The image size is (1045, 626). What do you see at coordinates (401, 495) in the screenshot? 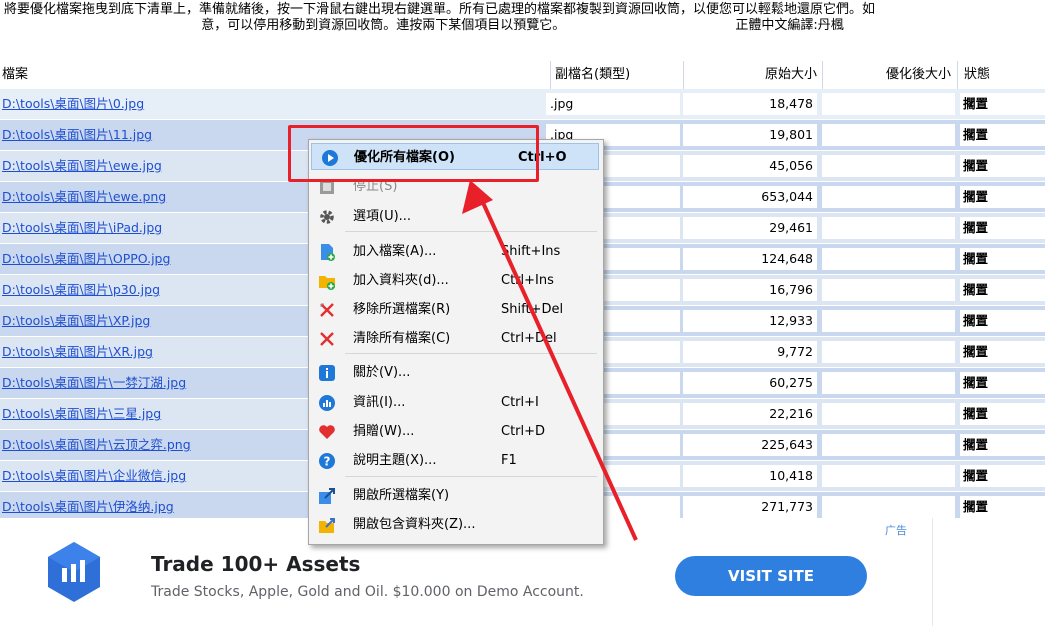
I see `menu-item-label: 開啟所選檔案(Y)` at bounding box center [401, 495].